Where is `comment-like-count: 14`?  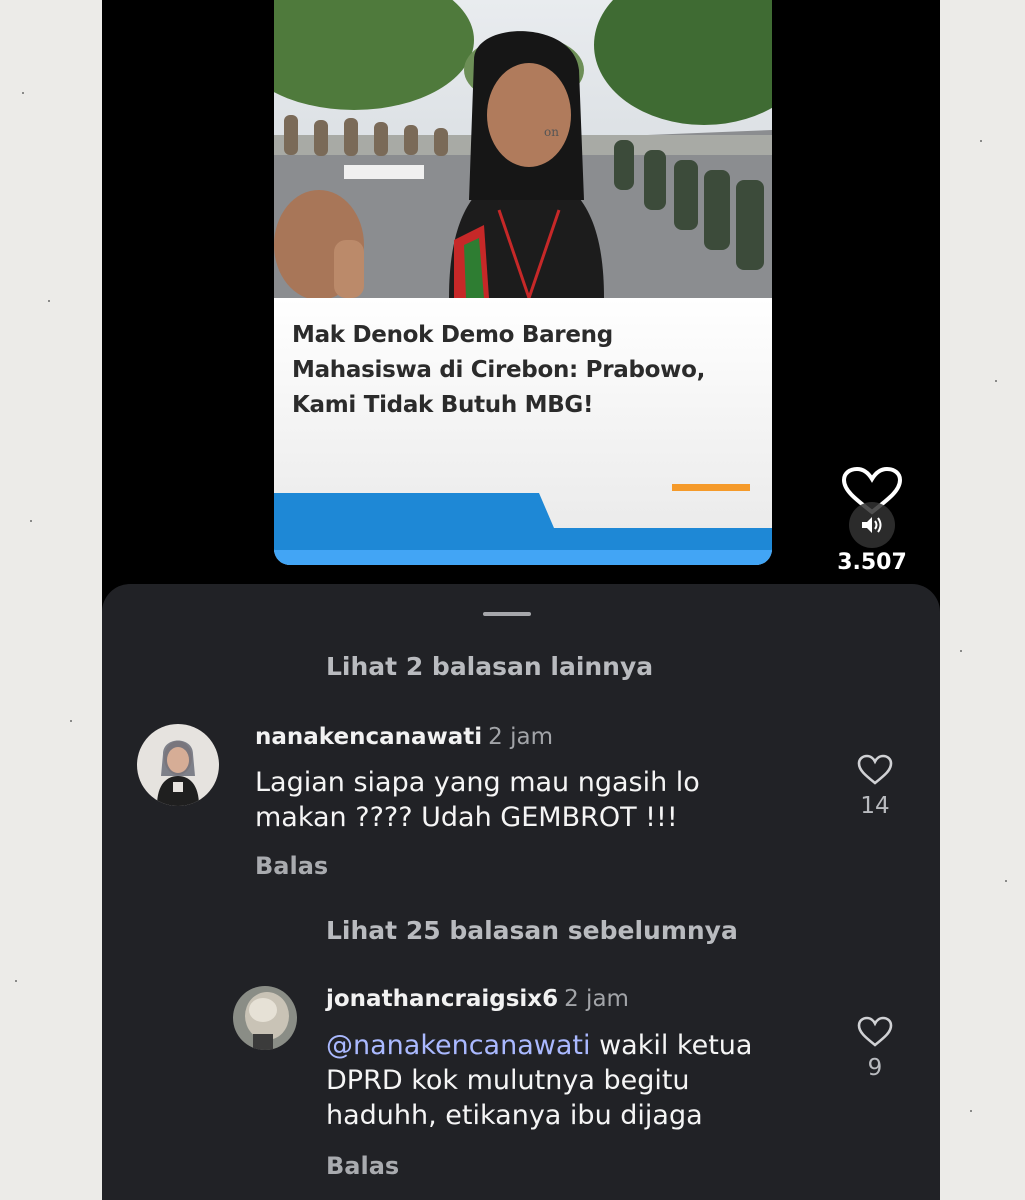
comment-like-count: 14 is located at coordinates (875, 806).